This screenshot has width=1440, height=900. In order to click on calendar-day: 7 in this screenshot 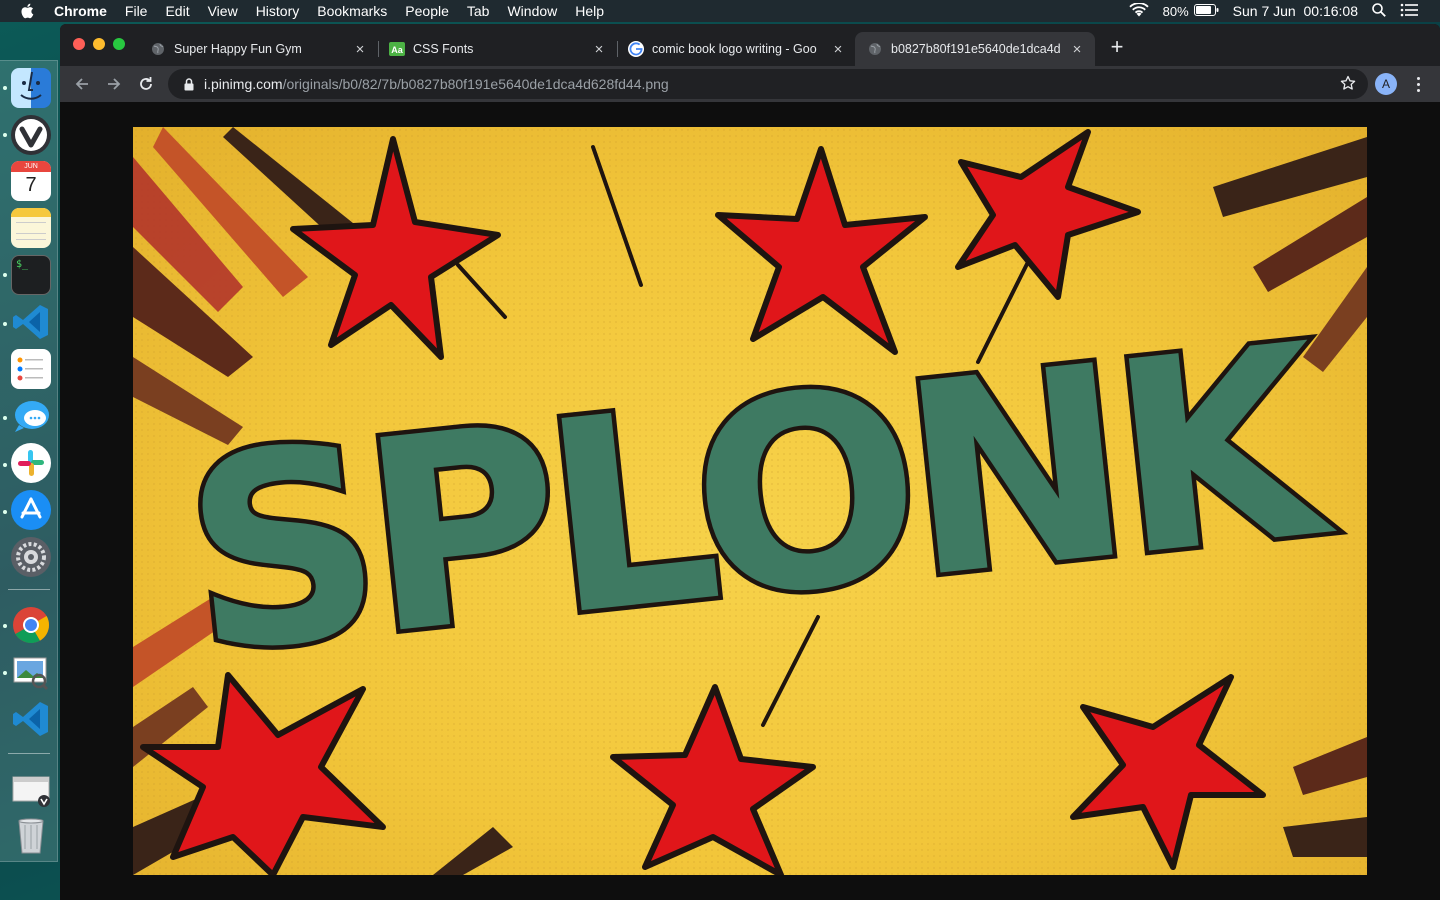, I will do `click(31, 185)`.